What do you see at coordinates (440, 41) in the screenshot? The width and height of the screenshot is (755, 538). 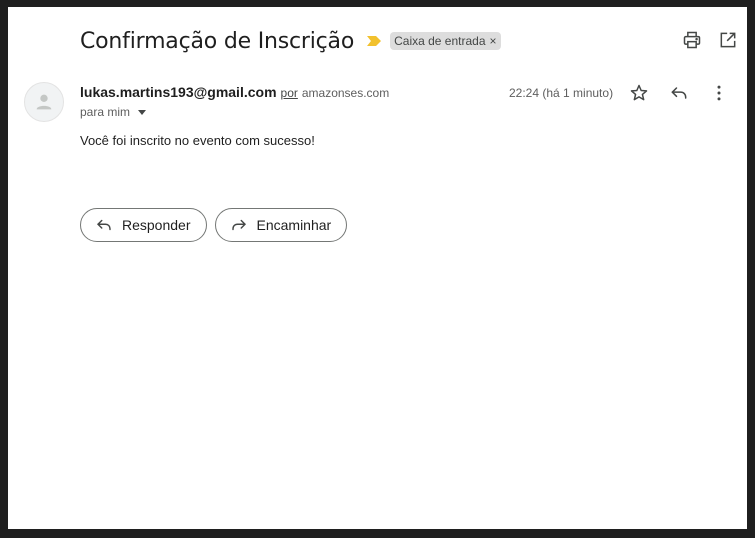 I see `inbox-label-text: Caixa de entrada` at bounding box center [440, 41].